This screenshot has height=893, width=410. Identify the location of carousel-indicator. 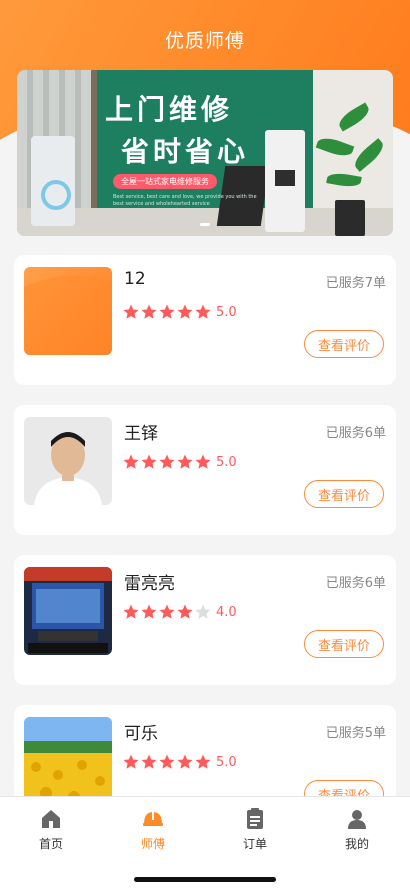
(205, 224).